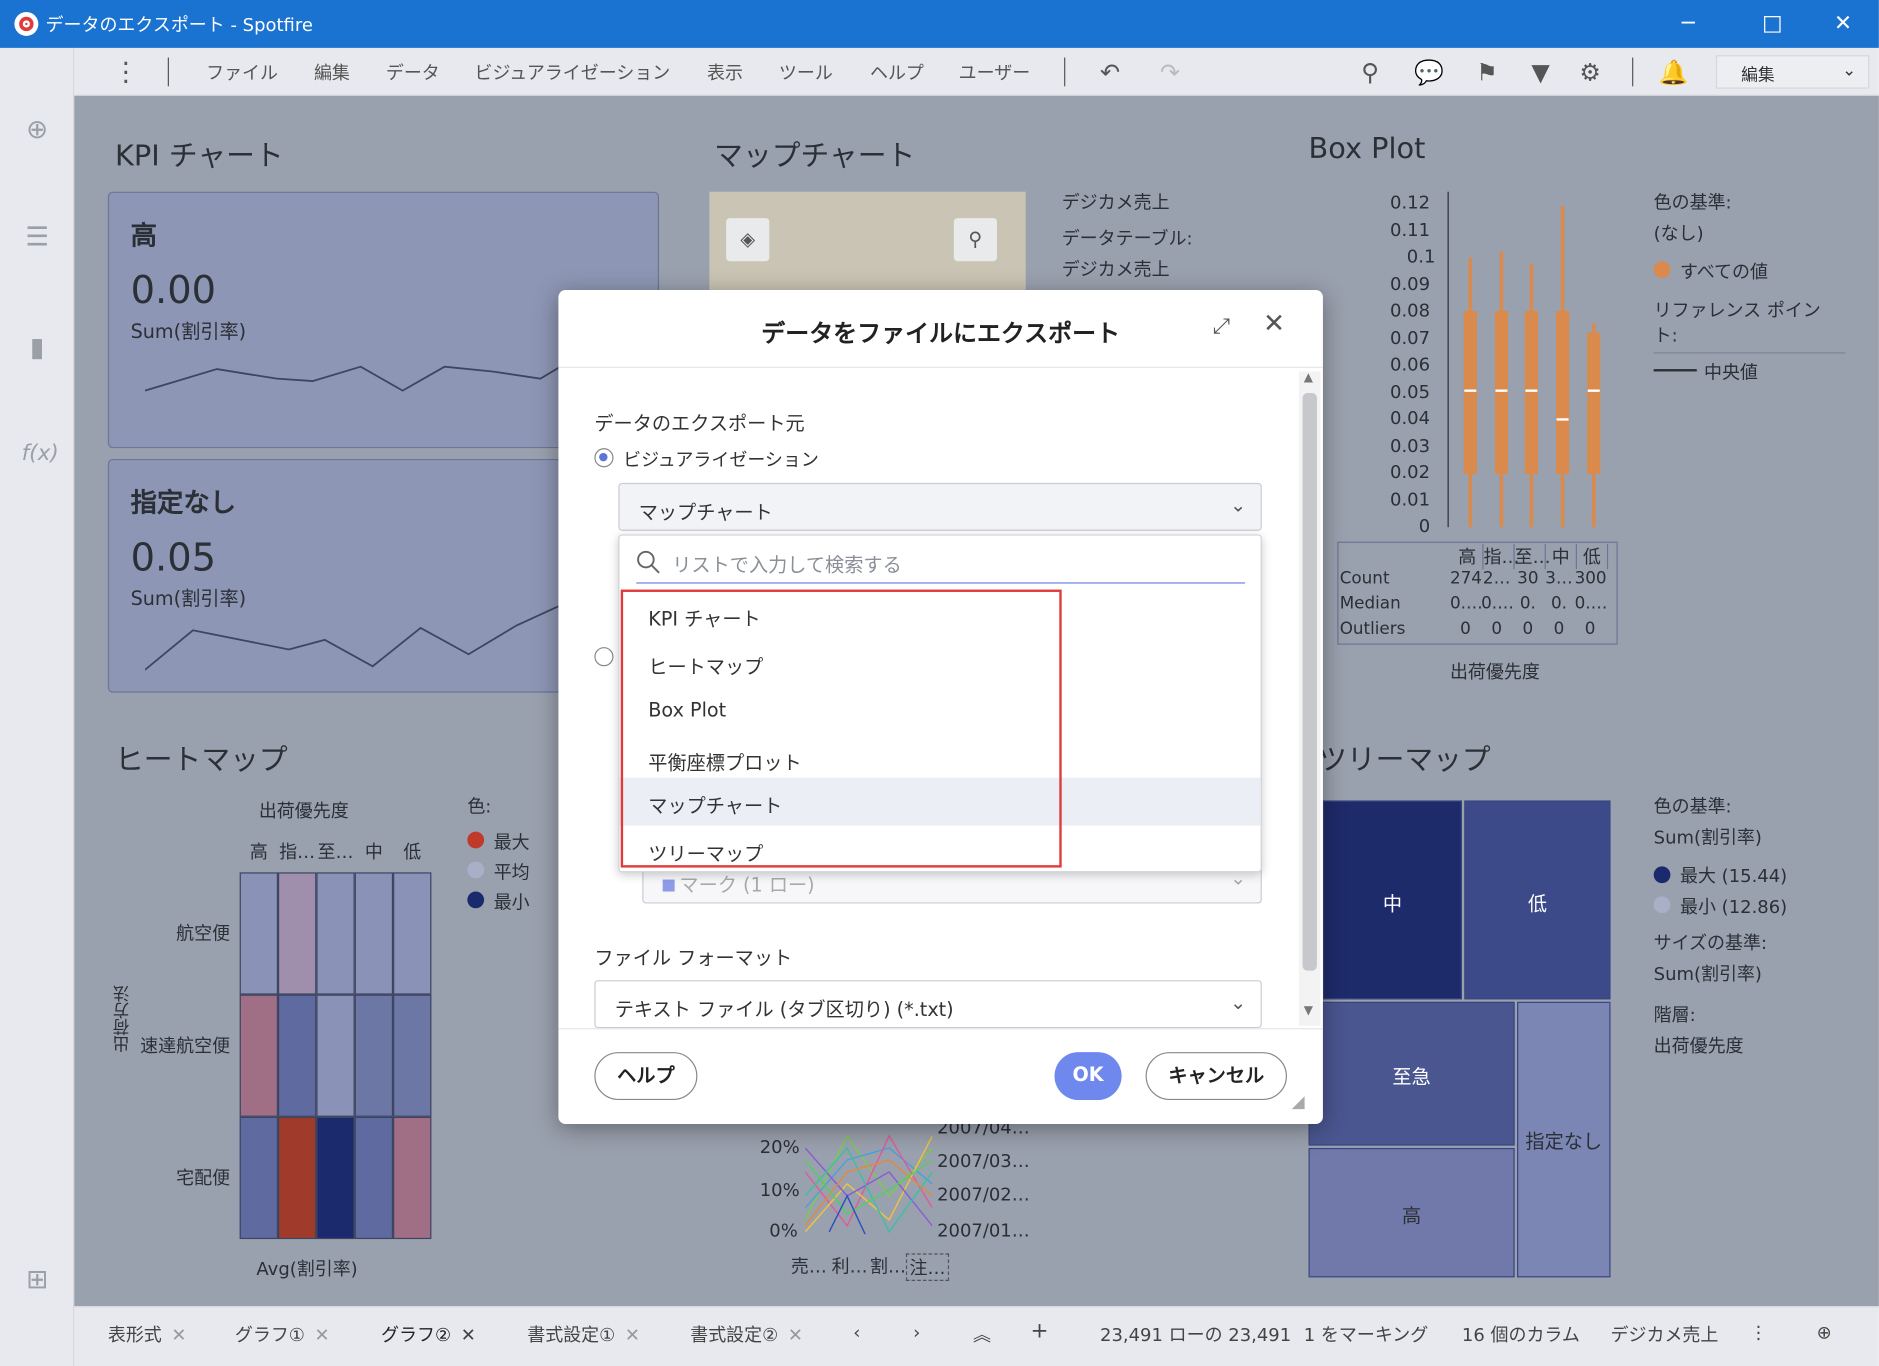  What do you see at coordinates (806, 72) in the screenshot?
I see `menu-tools: ツール` at bounding box center [806, 72].